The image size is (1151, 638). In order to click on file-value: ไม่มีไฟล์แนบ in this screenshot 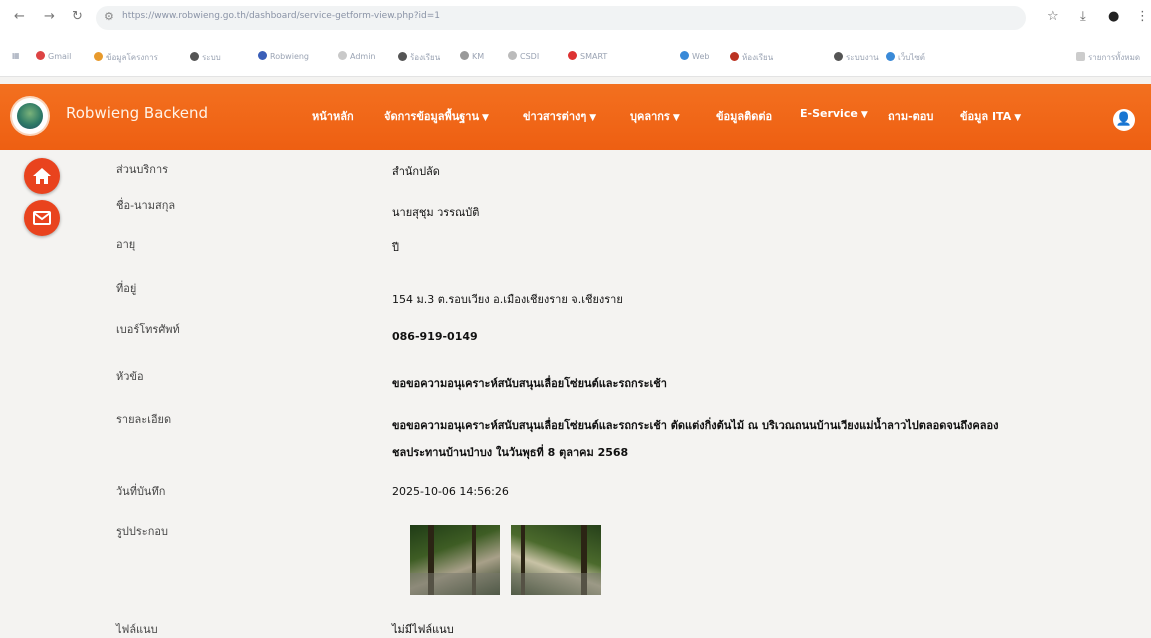, I will do `click(423, 629)`.